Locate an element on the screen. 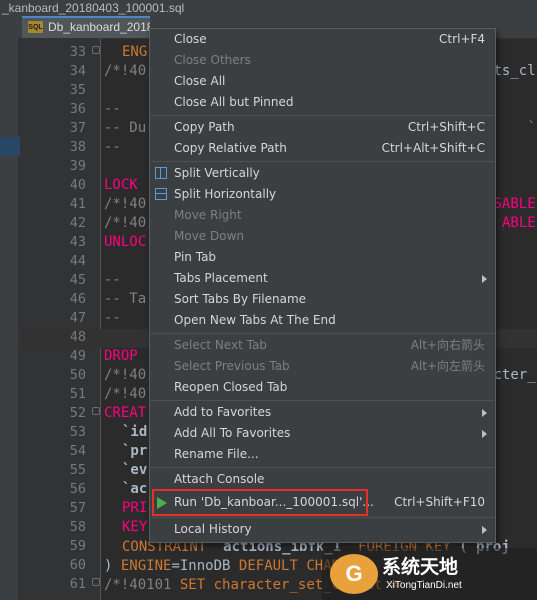 The width and height of the screenshot is (537, 600). code-token: SET is located at coordinates (192, 585).